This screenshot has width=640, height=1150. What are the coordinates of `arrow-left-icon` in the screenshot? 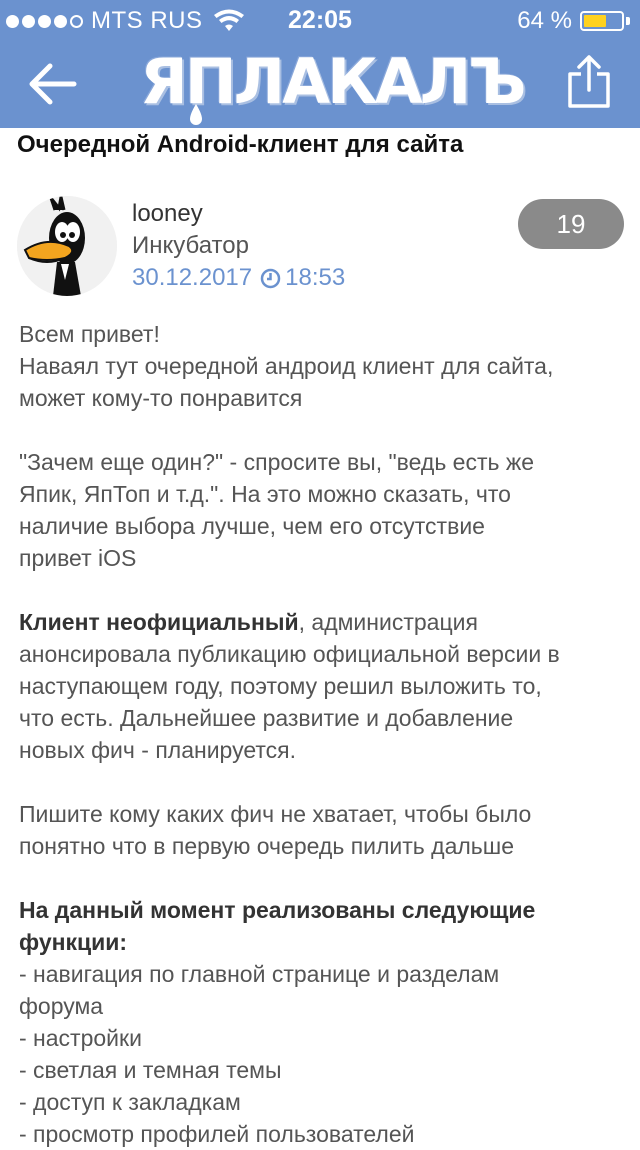 It's located at (52, 84).